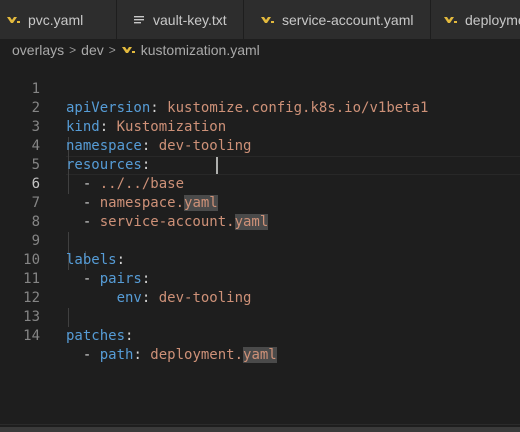  Describe the element at coordinates (38, 50) in the screenshot. I see `breadcrumb-folder-overlays: overlays` at that location.